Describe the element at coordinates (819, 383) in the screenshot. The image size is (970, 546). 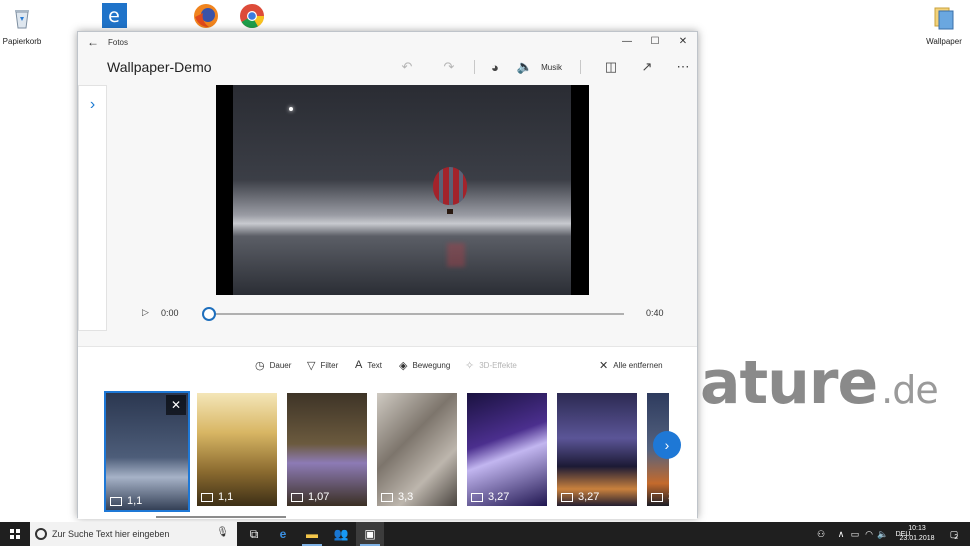
I see `watermark: ature .de` at that location.